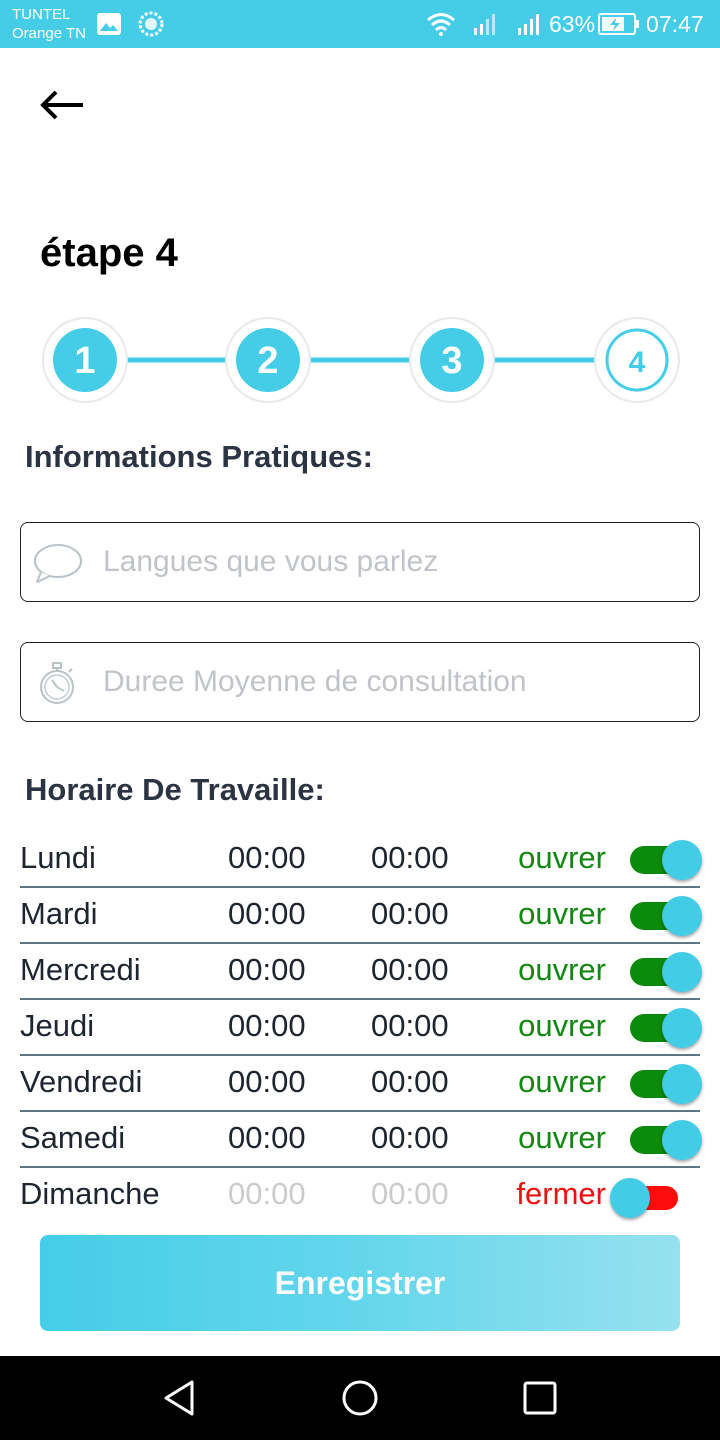  I want to click on system-nav-bar, so click(360, 1398).